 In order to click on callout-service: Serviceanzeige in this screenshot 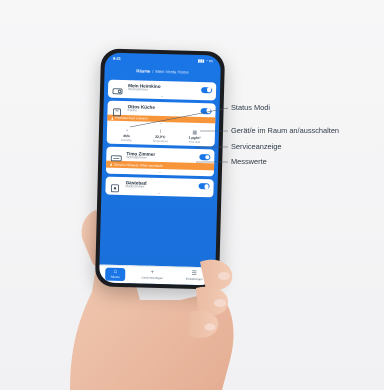, I will do `click(256, 146)`.